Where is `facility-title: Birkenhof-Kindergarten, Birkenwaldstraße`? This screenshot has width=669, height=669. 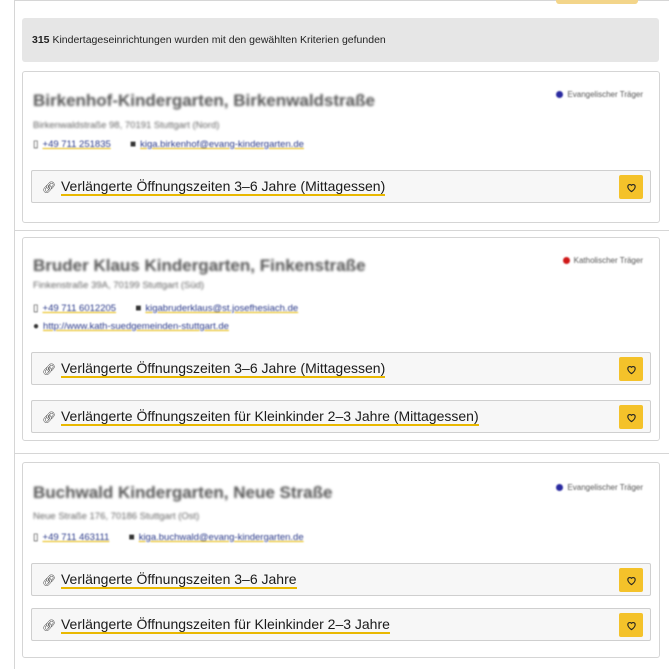 facility-title: Birkenhof-Kindergarten, Birkenwaldstraße is located at coordinates (204, 101).